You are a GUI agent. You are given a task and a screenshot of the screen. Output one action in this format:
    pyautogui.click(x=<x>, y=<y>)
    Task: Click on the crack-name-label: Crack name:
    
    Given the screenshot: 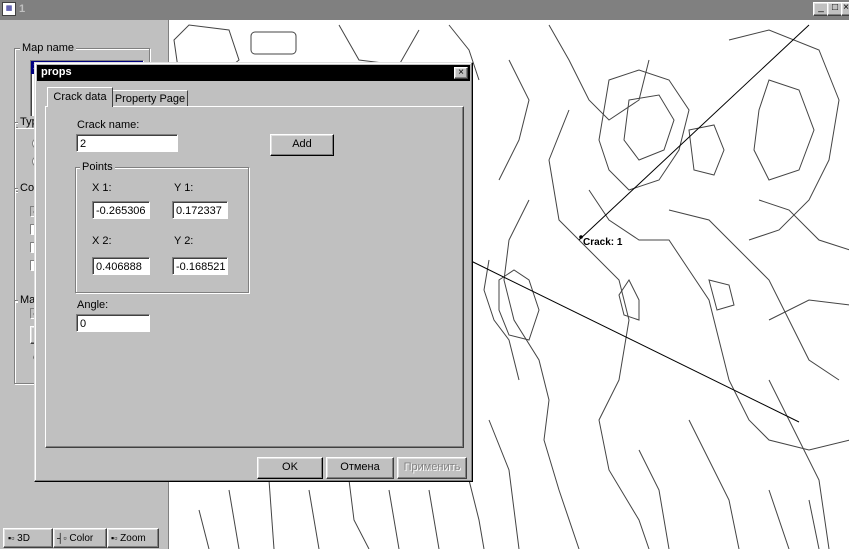 What is the action you would take?
    pyautogui.click(x=108, y=125)
    